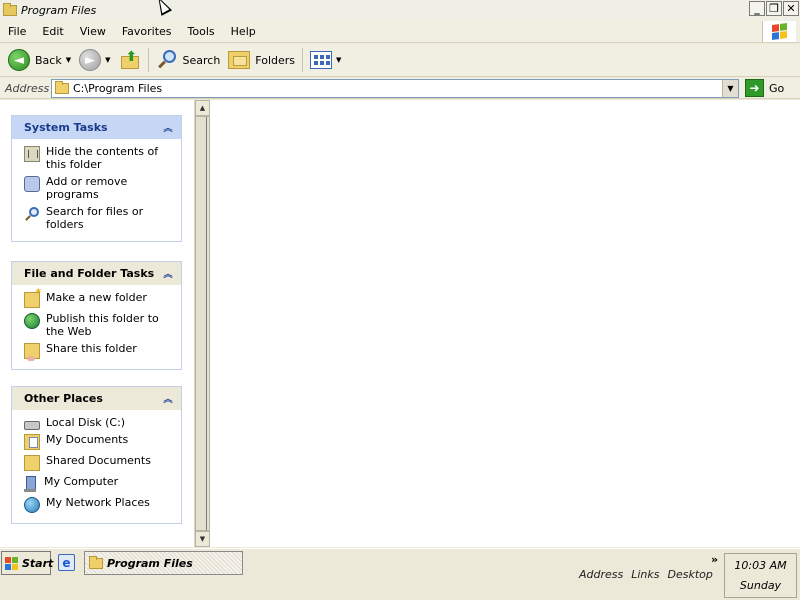  What do you see at coordinates (86, 422) in the screenshot?
I see `place-label: Local Disk (C:)` at bounding box center [86, 422].